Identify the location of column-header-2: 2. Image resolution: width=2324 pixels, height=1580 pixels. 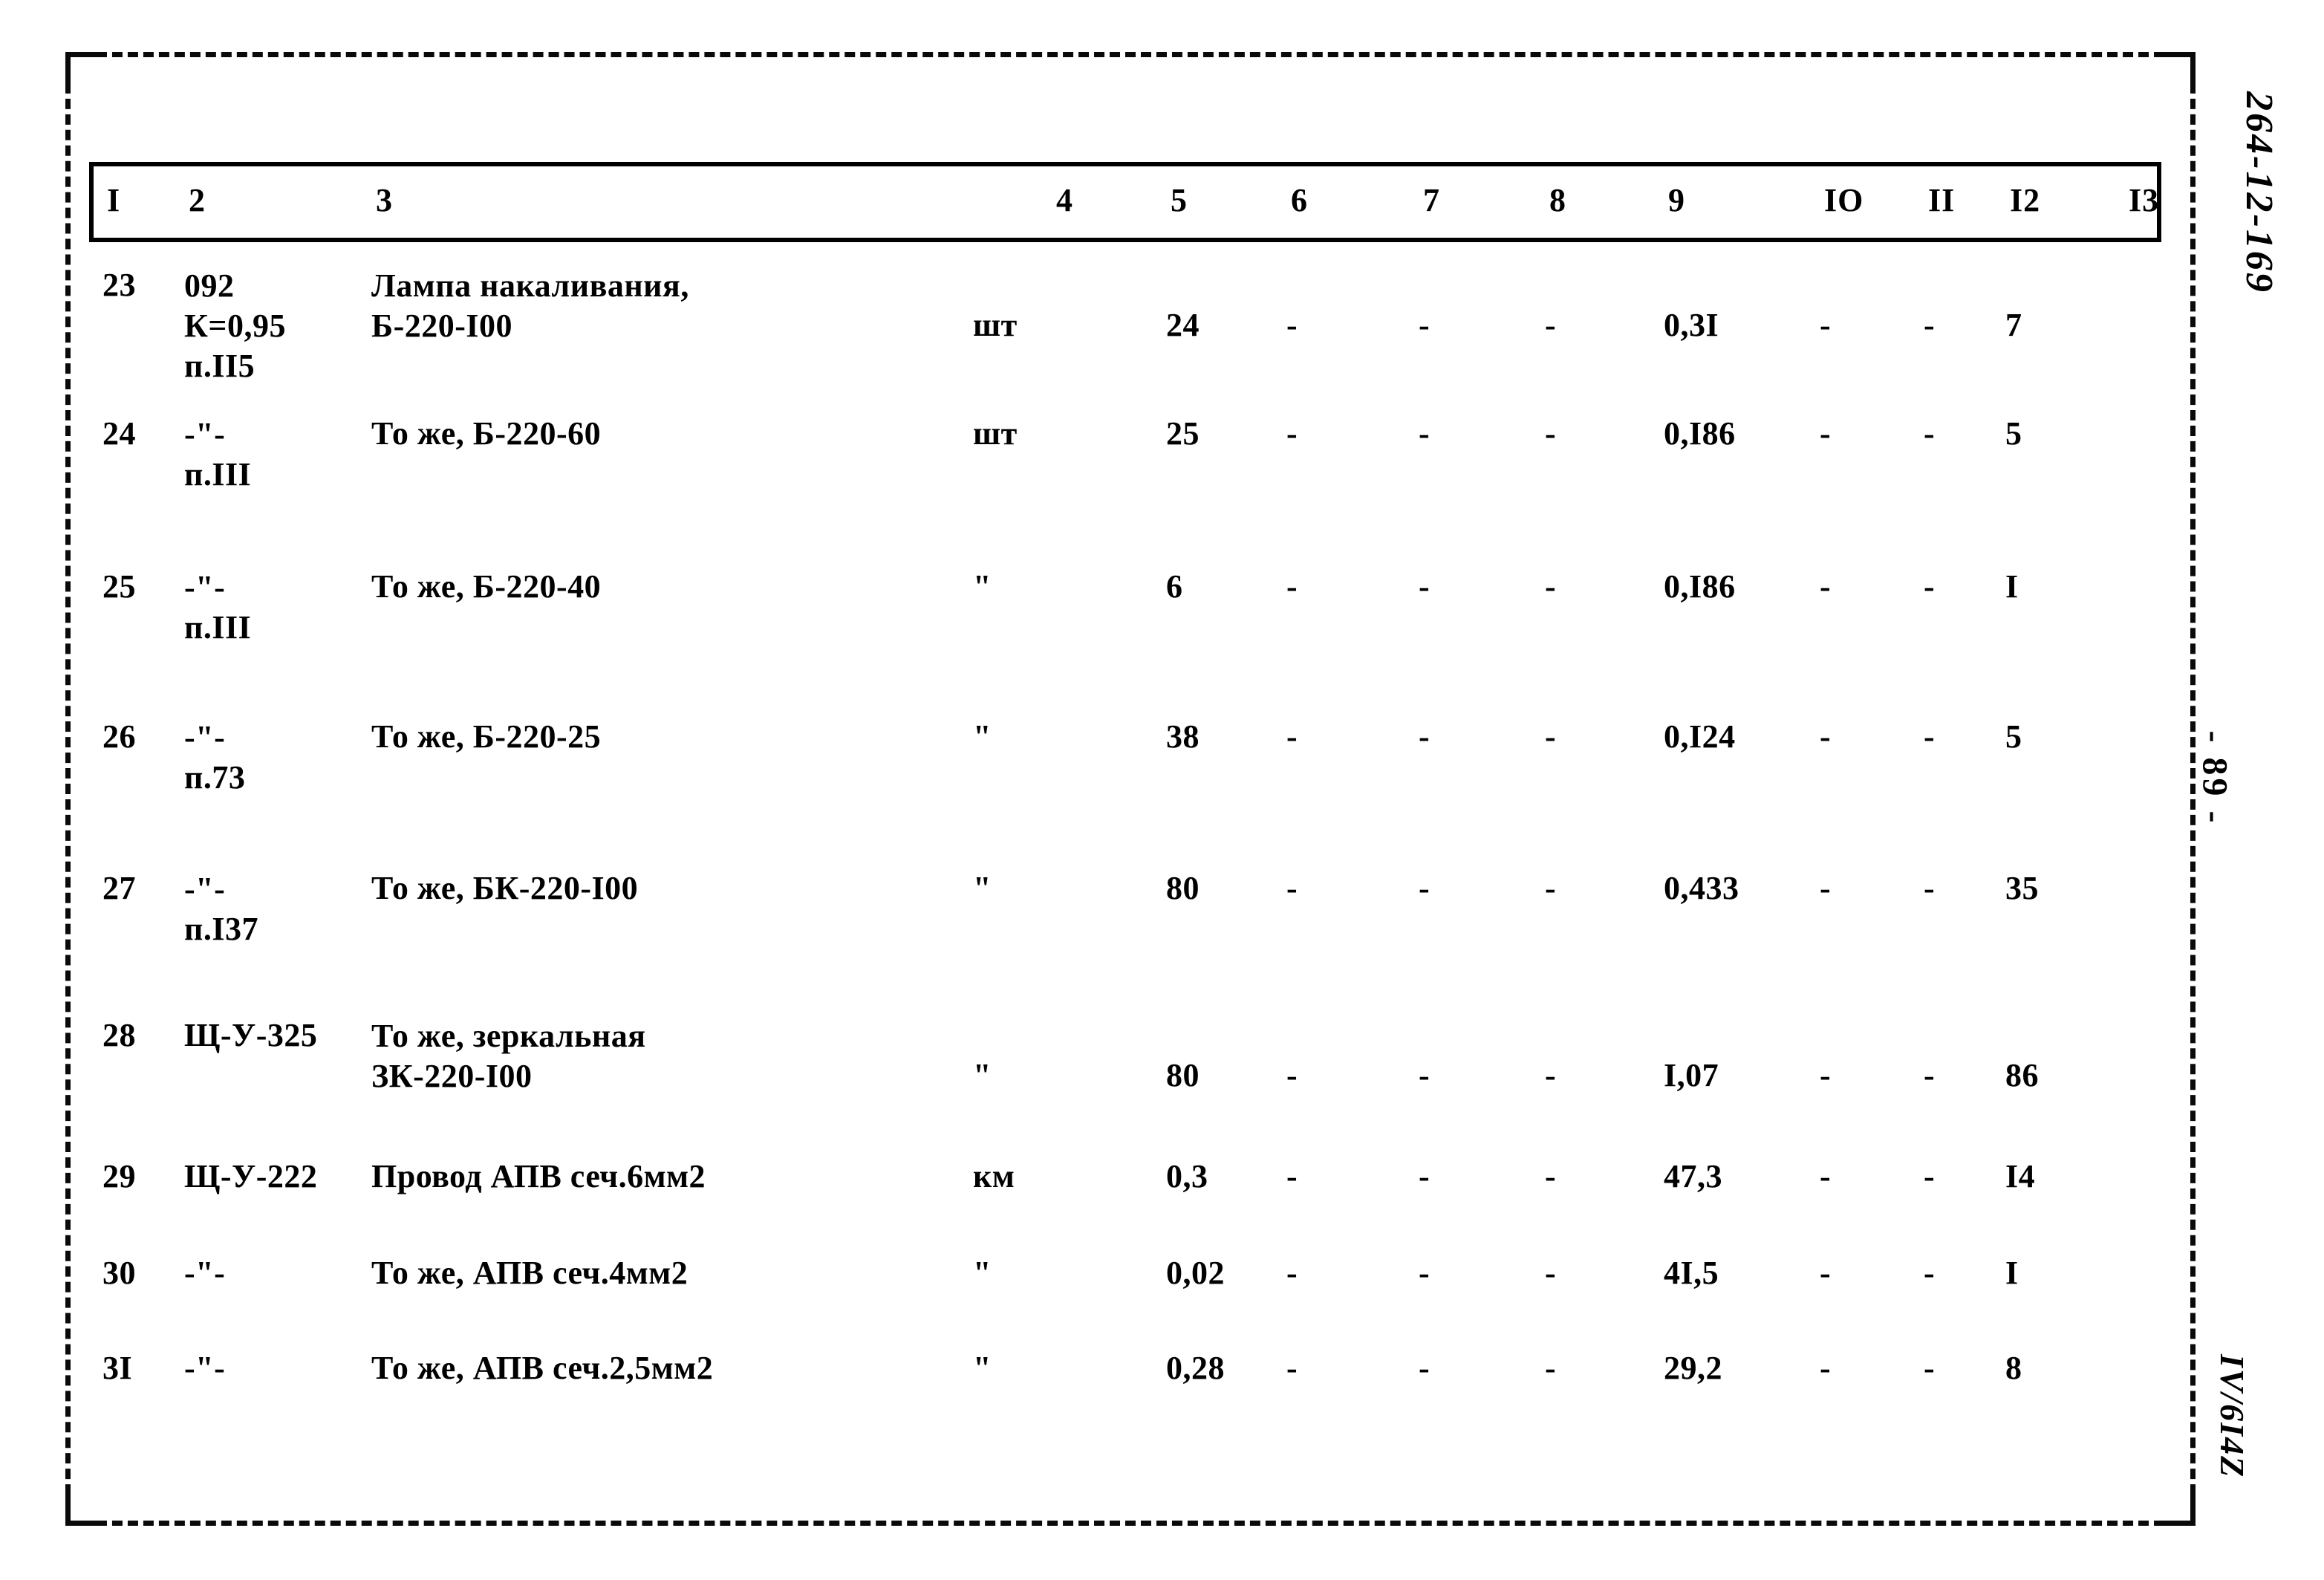
(197, 200).